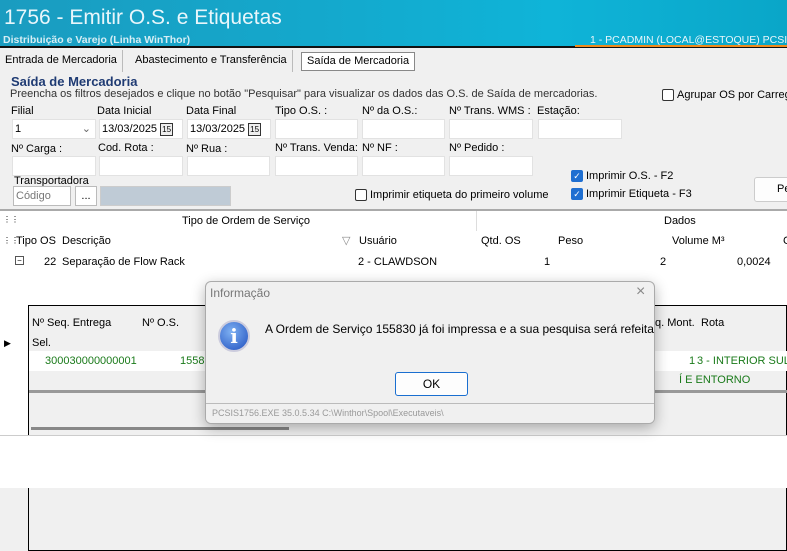  Describe the element at coordinates (42, 196) in the screenshot. I see `transportadora-codigo-input: Código` at that location.